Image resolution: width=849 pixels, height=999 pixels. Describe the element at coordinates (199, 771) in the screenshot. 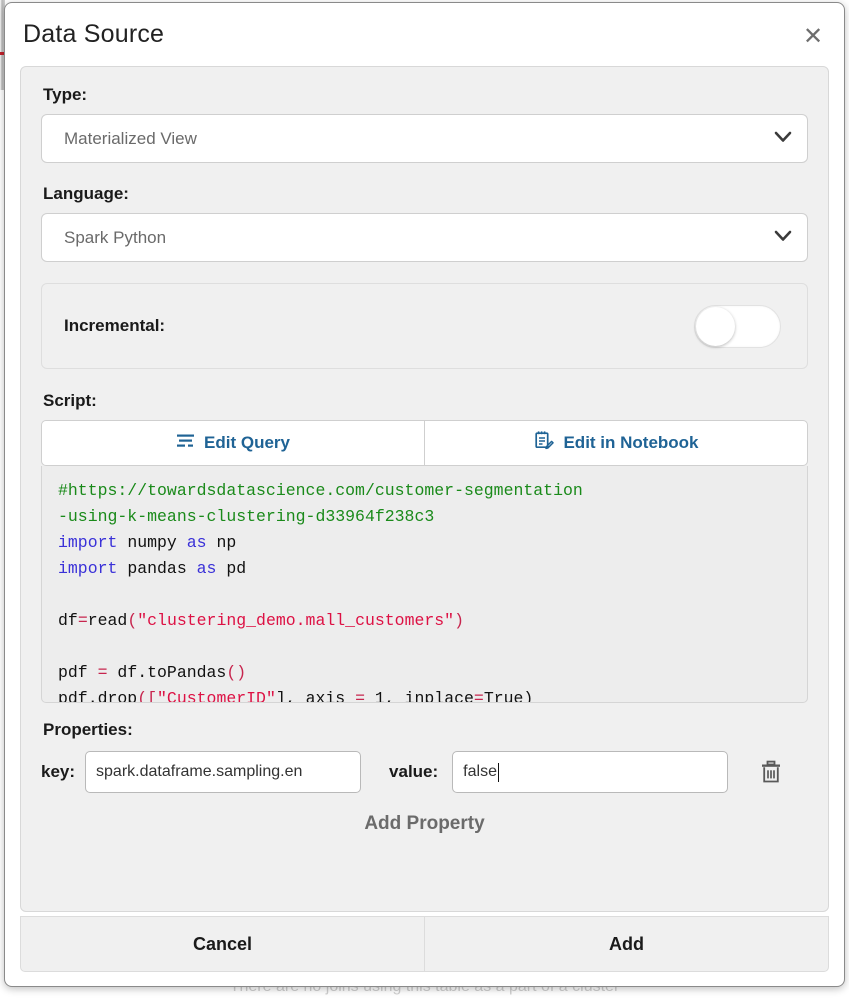

I see `property-key-value: spark.dataframe.sampling.en` at that location.